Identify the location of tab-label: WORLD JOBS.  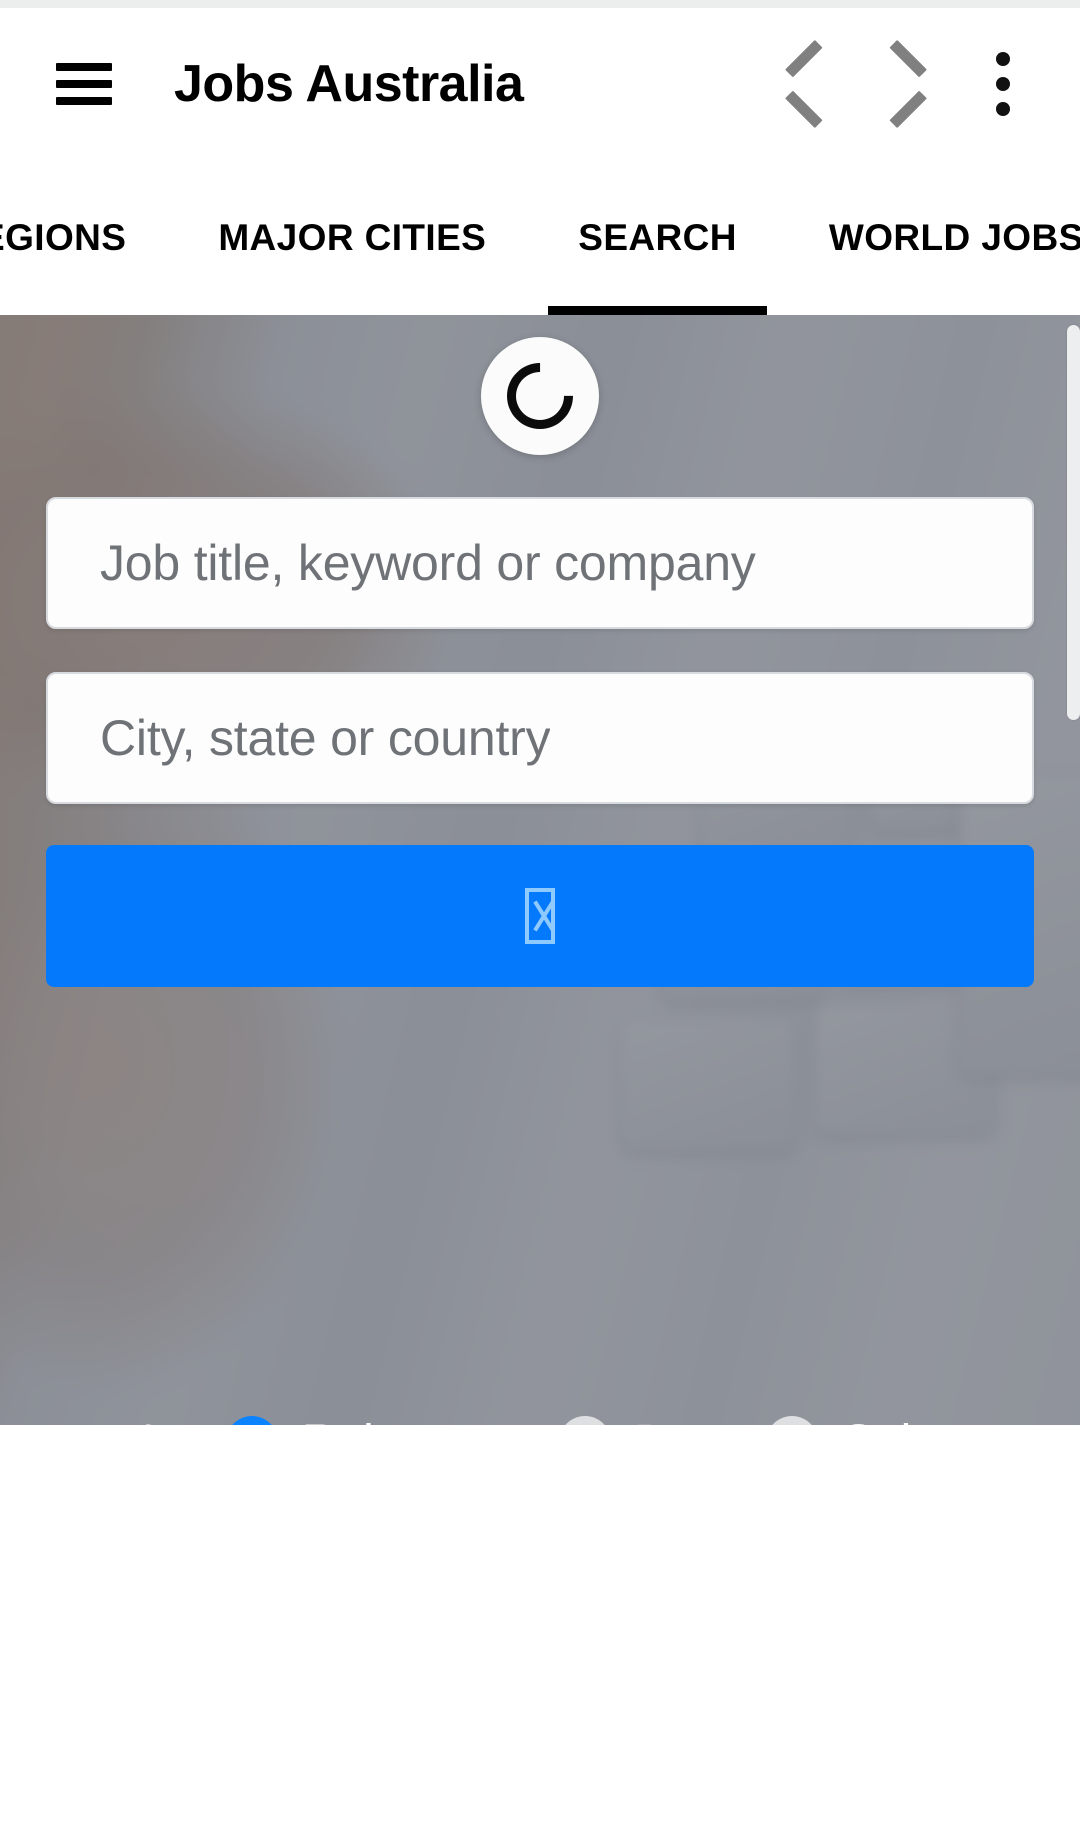
(954, 237).